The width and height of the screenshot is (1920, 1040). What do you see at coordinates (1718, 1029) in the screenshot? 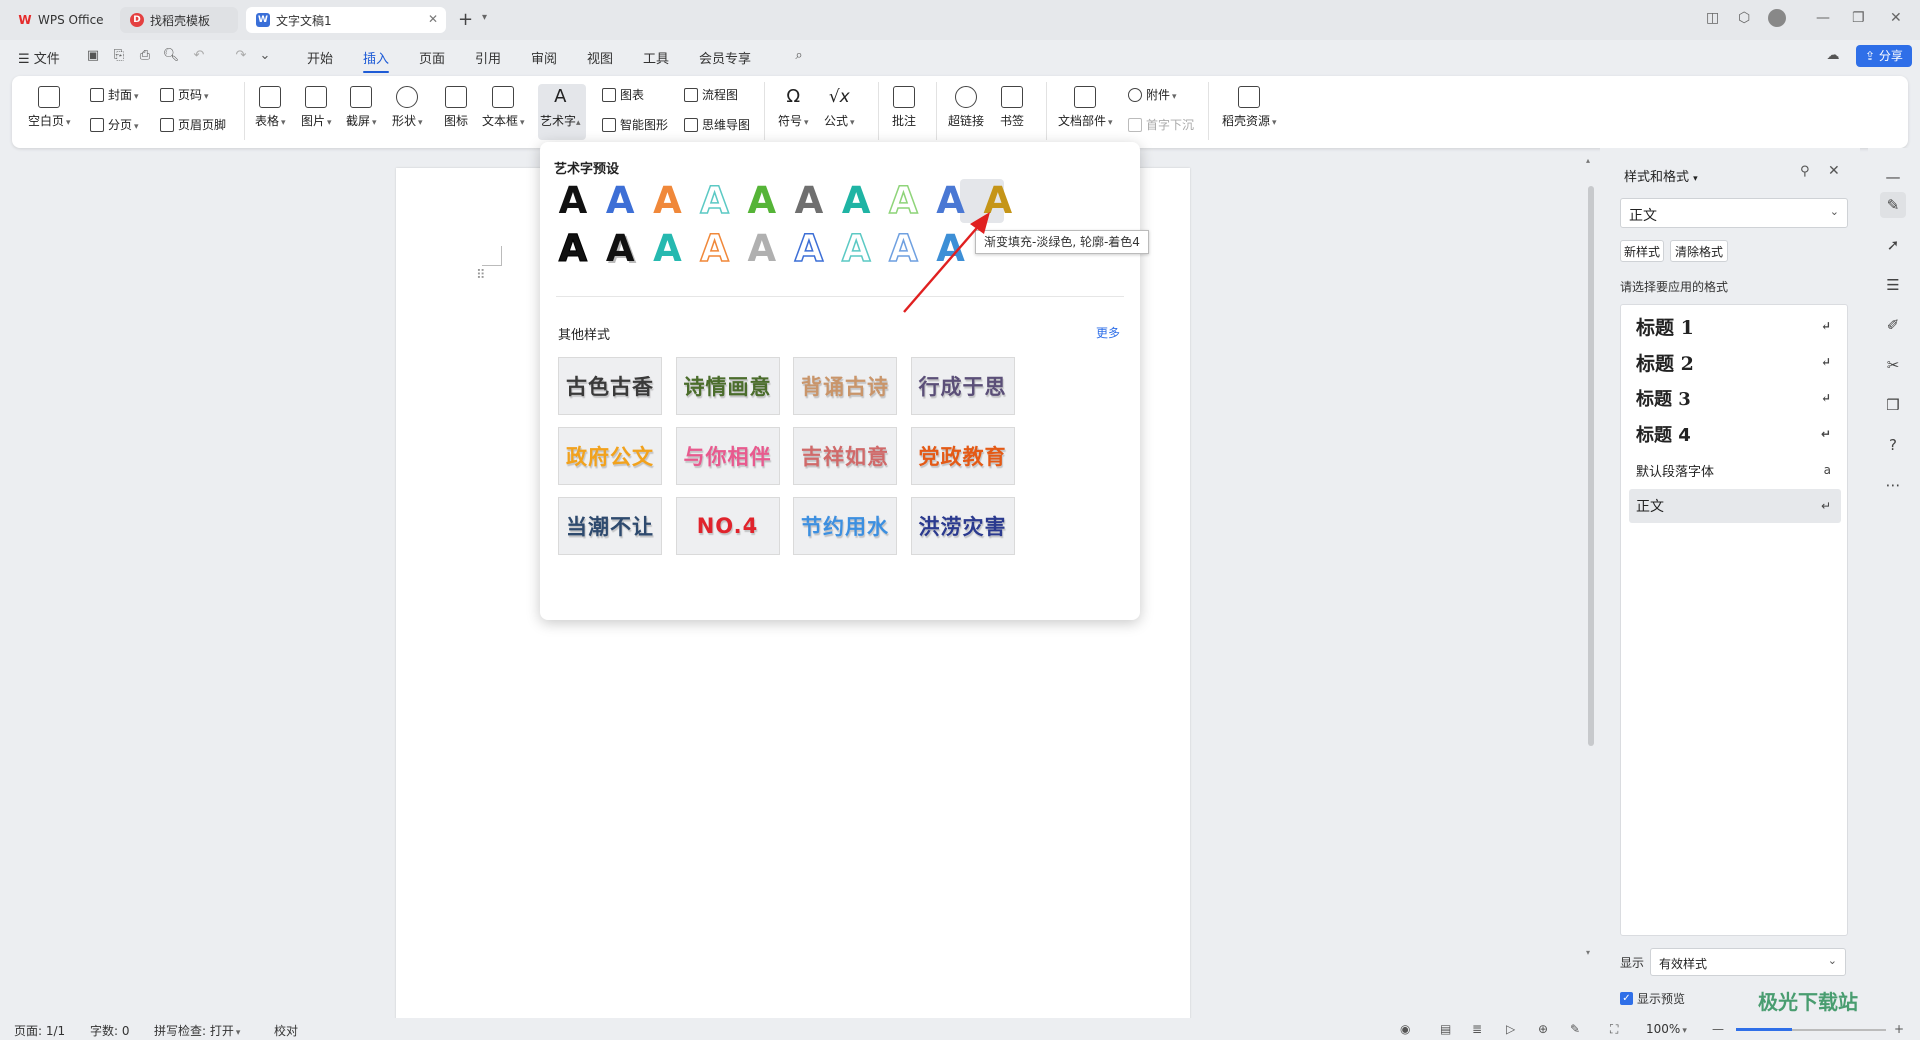
I see `zoom-out-icon: —` at bounding box center [1718, 1029].